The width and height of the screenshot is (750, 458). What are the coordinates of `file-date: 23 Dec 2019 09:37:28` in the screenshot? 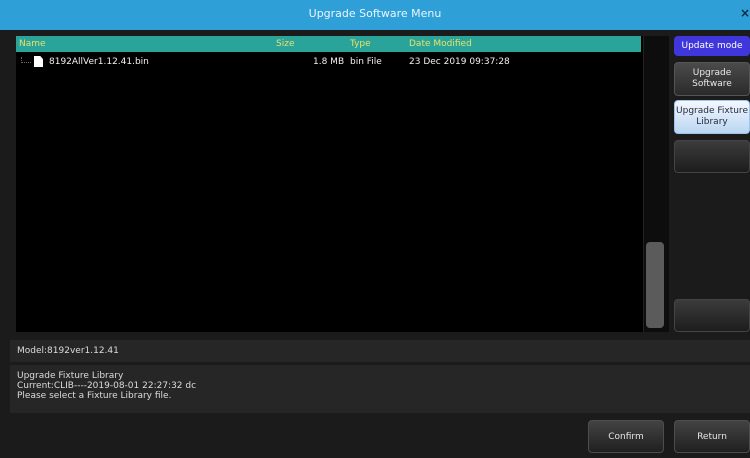 It's located at (459, 62).